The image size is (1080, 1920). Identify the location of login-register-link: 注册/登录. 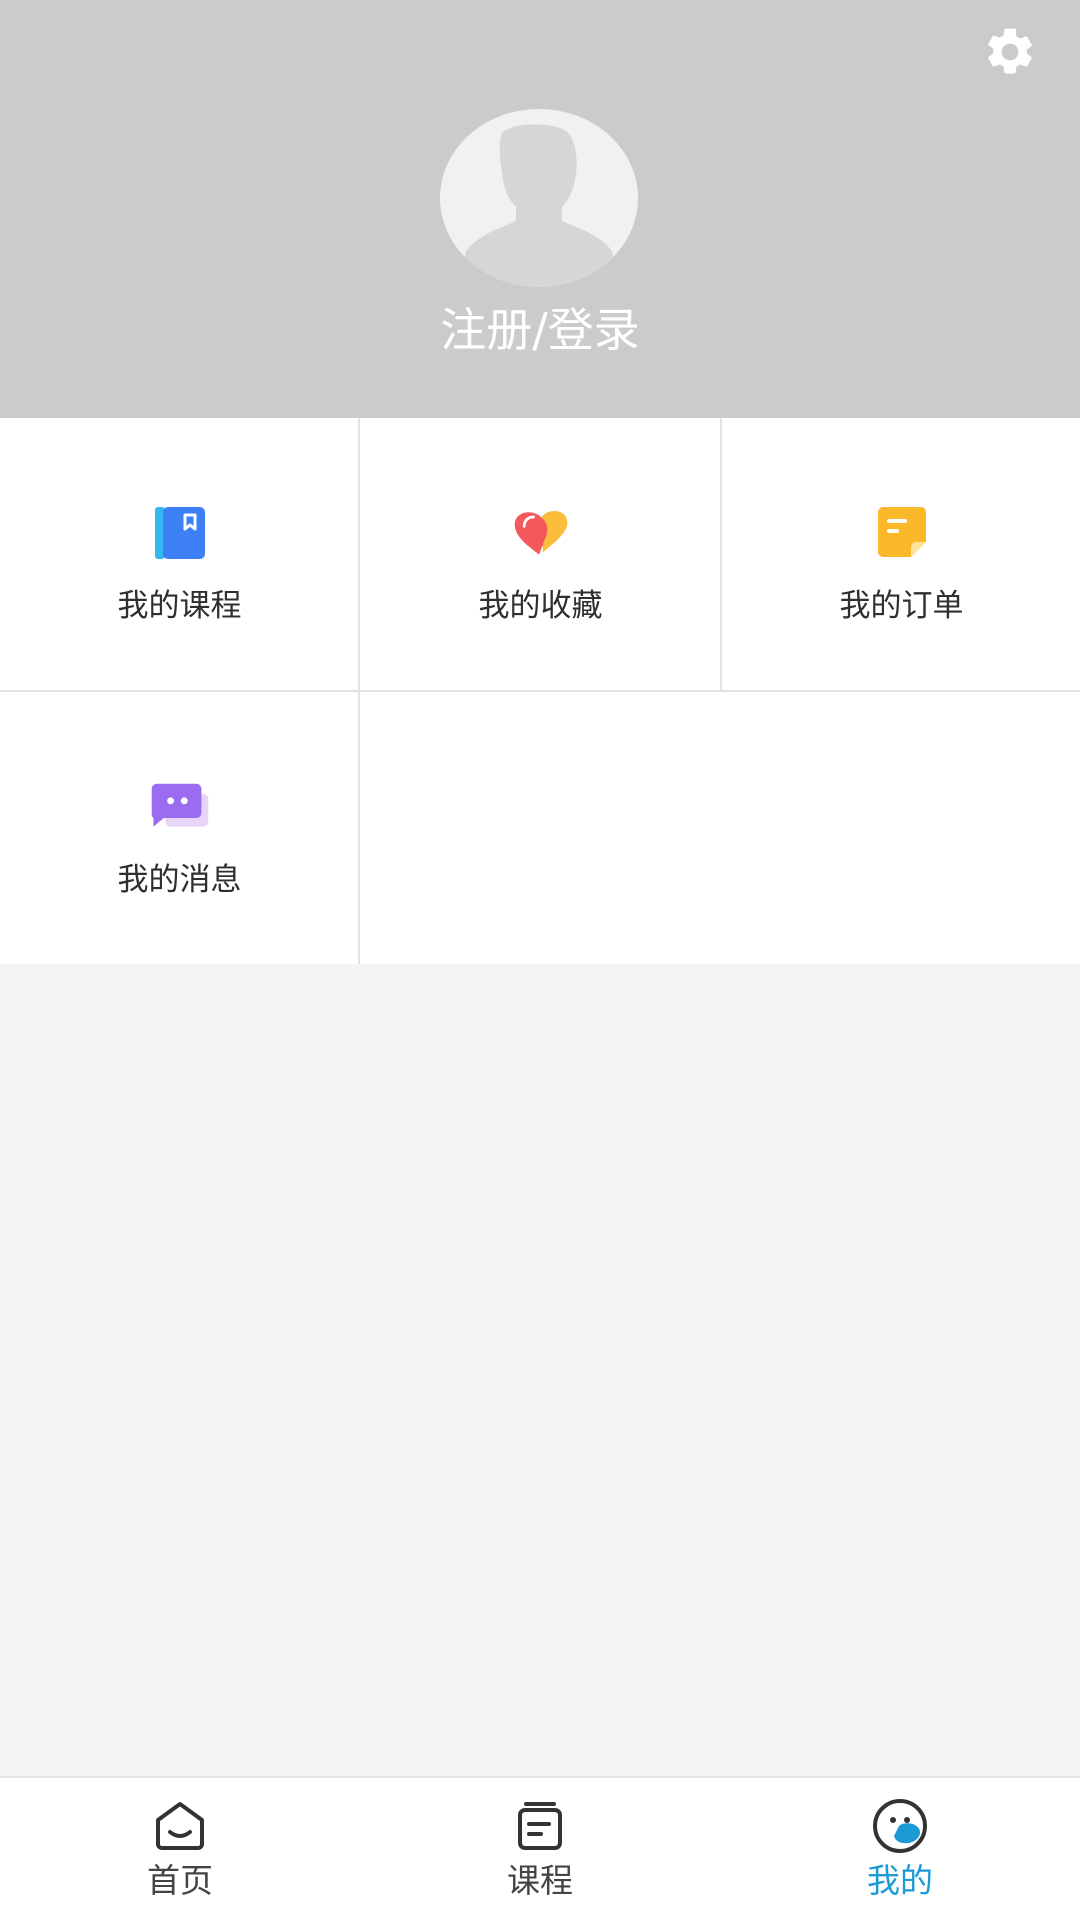
(540, 330).